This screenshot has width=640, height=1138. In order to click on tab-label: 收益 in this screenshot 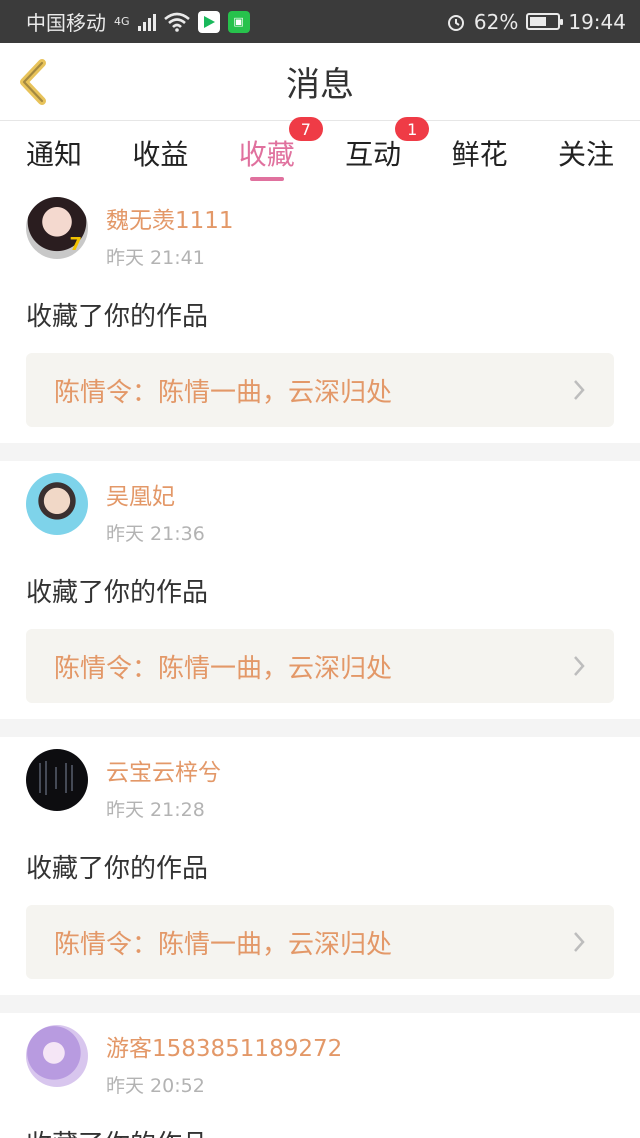, I will do `click(160, 154)`.